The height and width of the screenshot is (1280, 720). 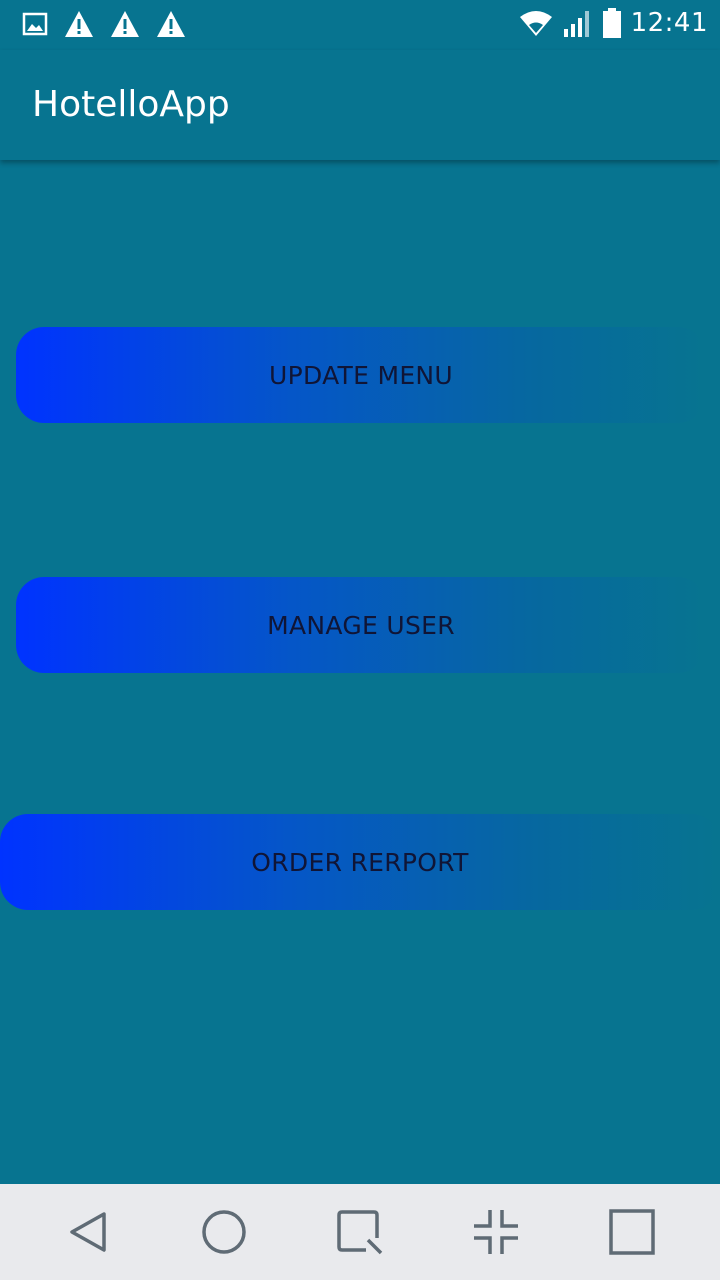 What do you see at coordinates (224, 1232) in the screenshot?
I see `home-icon` at bounding box center [224, 1232].